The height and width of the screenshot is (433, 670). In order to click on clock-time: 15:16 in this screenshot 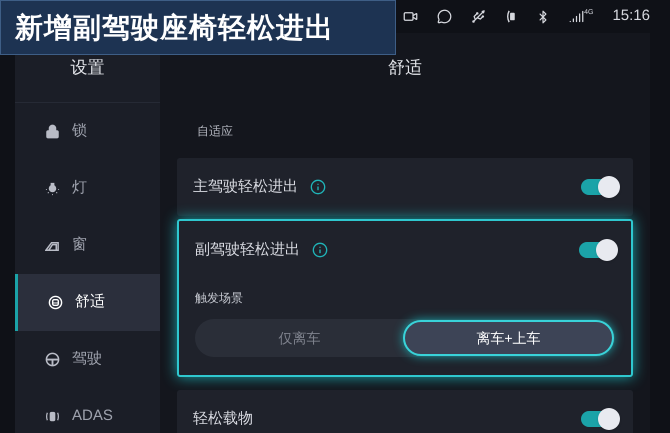, I will do `click(631, 16)`.